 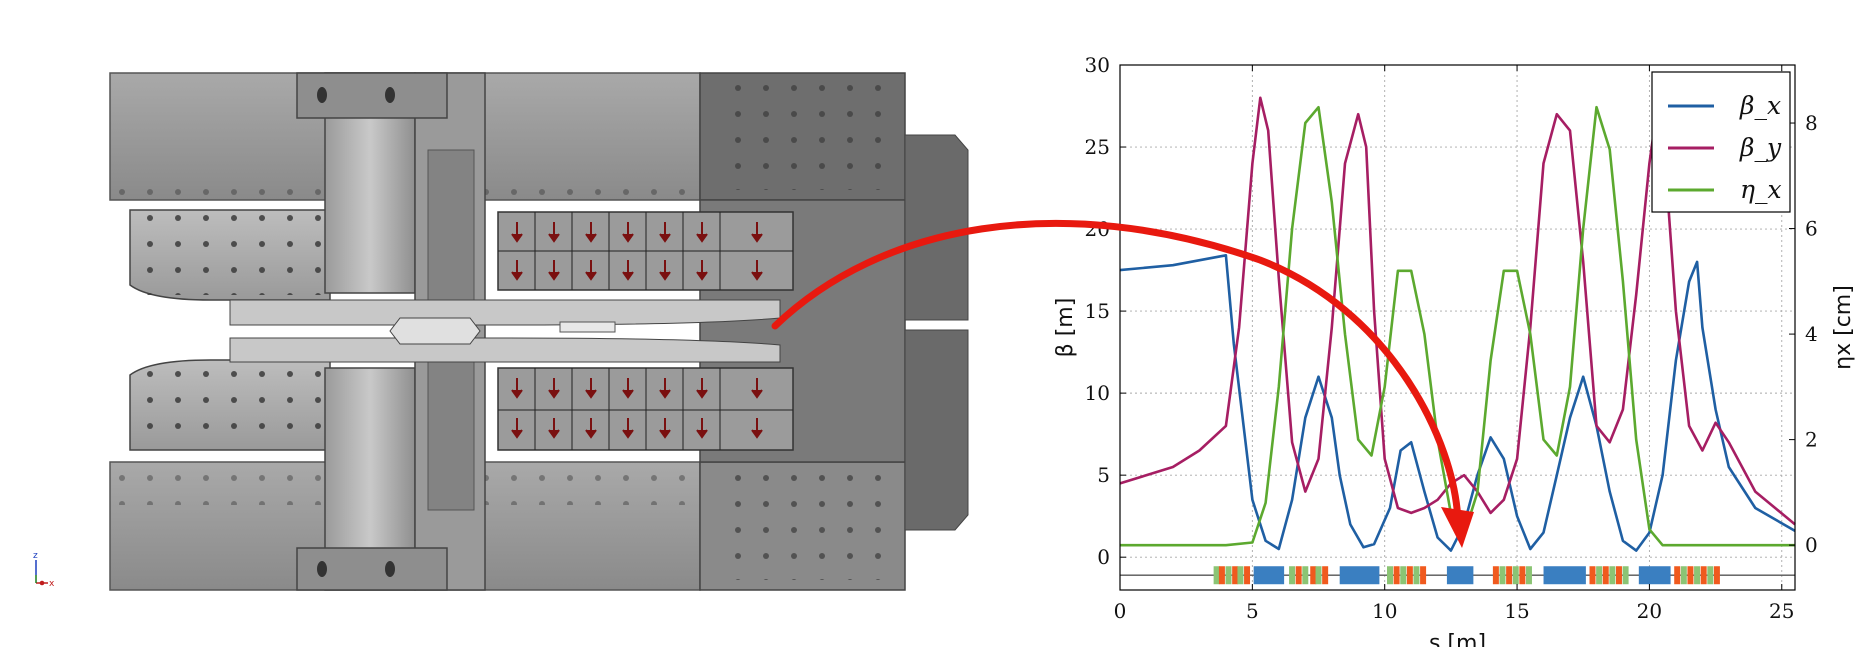 I want to click on y2-tick-label: 0, so click(x=1811, y=545).